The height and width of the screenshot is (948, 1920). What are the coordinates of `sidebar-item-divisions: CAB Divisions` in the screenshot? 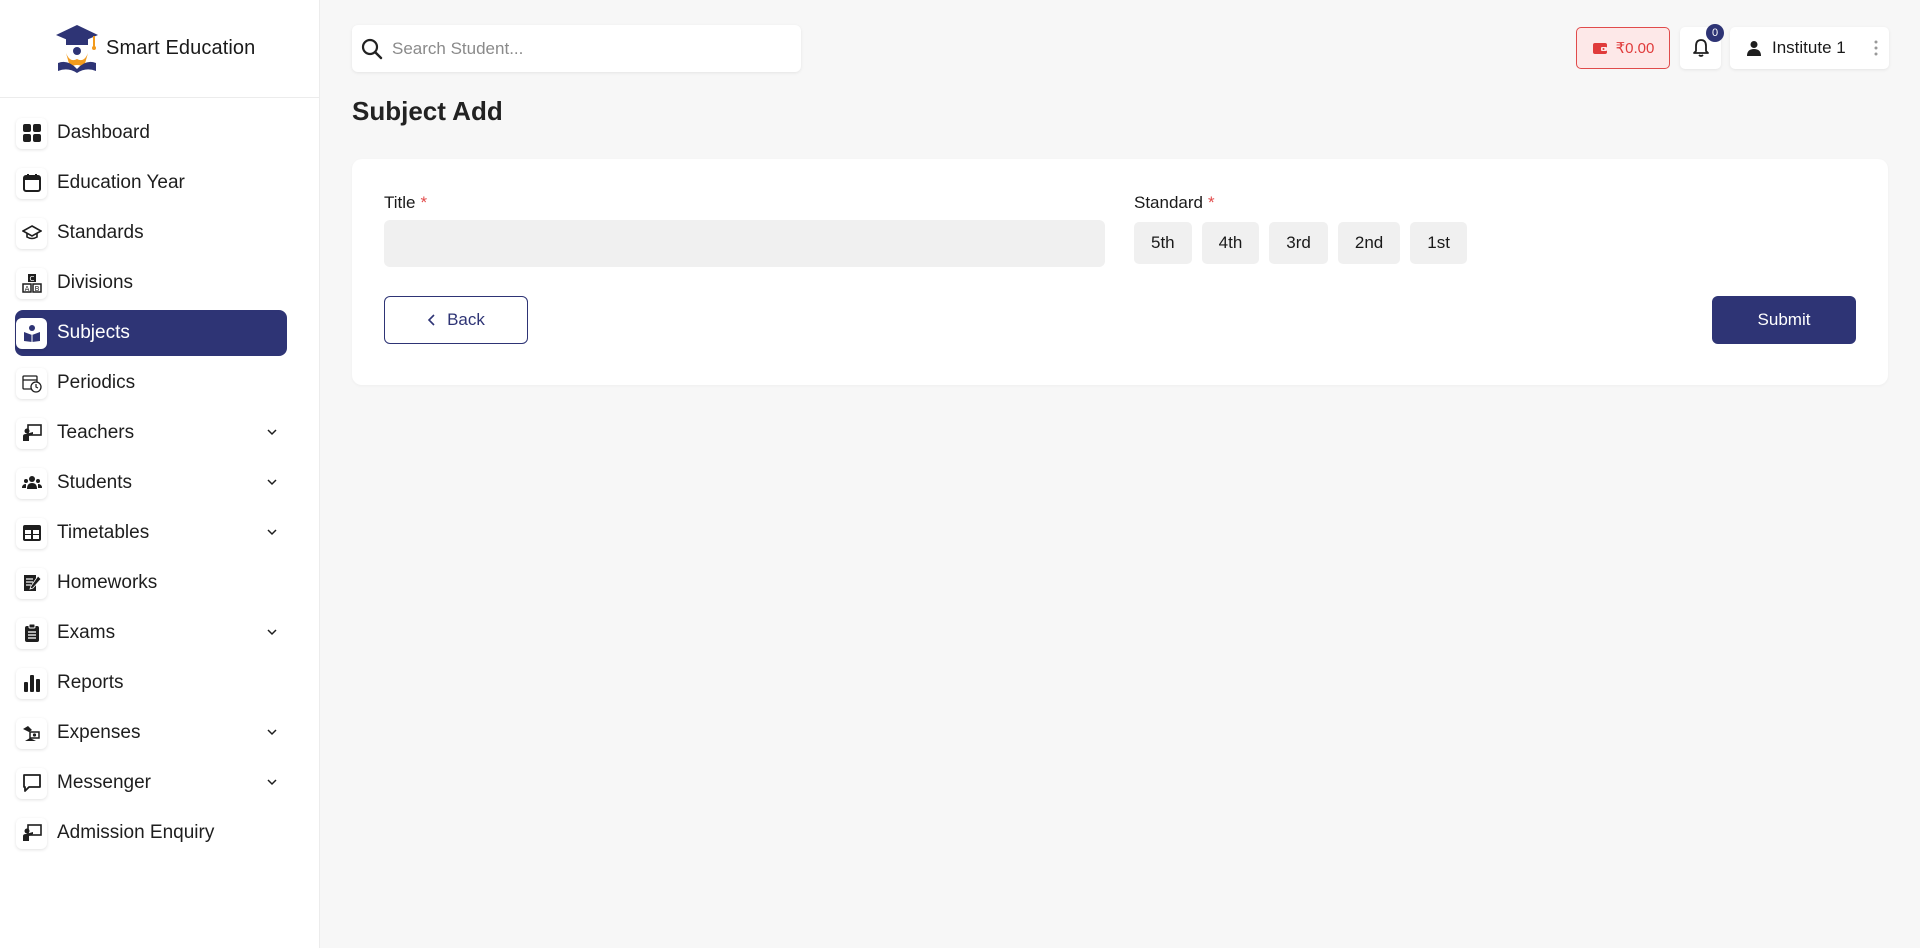 It's located at (151, 283).